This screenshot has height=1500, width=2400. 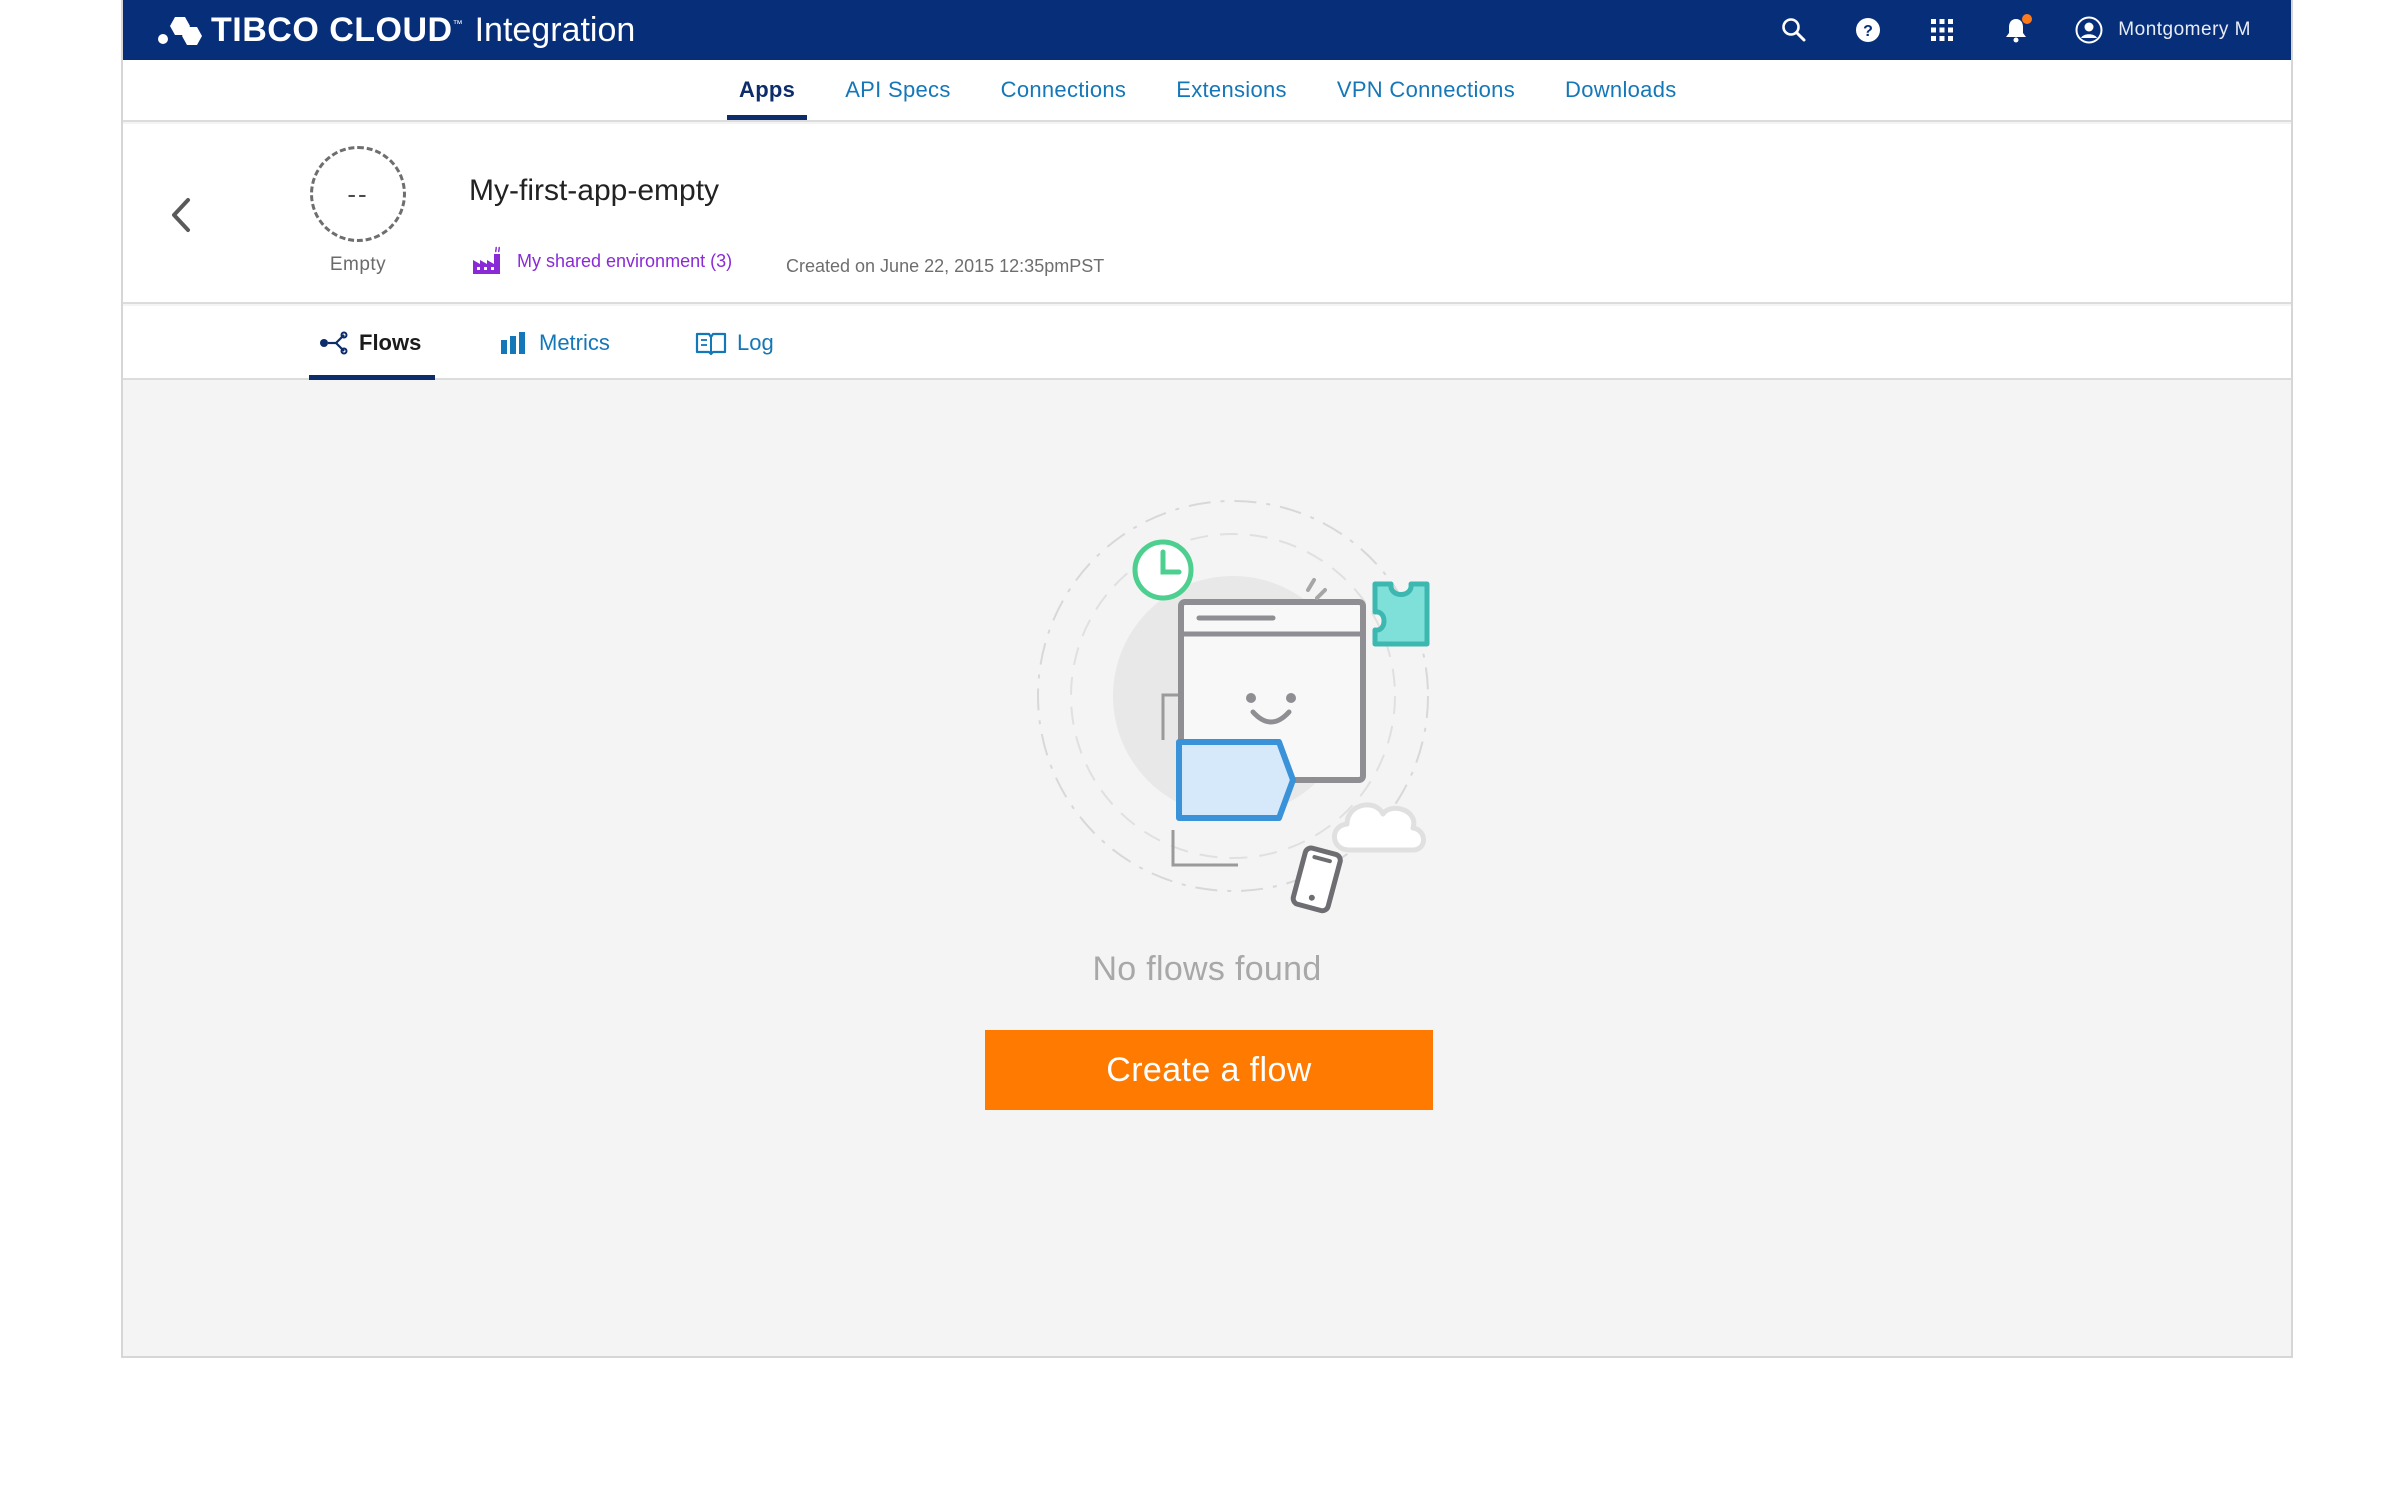 What do you see at coordinates (734, 343) in the screenshot?
I see `tab-log: Log` at bounding box center [734, 343].